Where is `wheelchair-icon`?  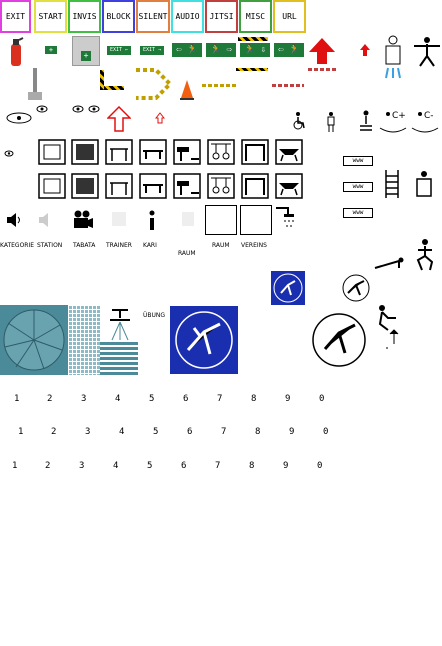
wheelchair-icon is located at coordinates (299, 121).